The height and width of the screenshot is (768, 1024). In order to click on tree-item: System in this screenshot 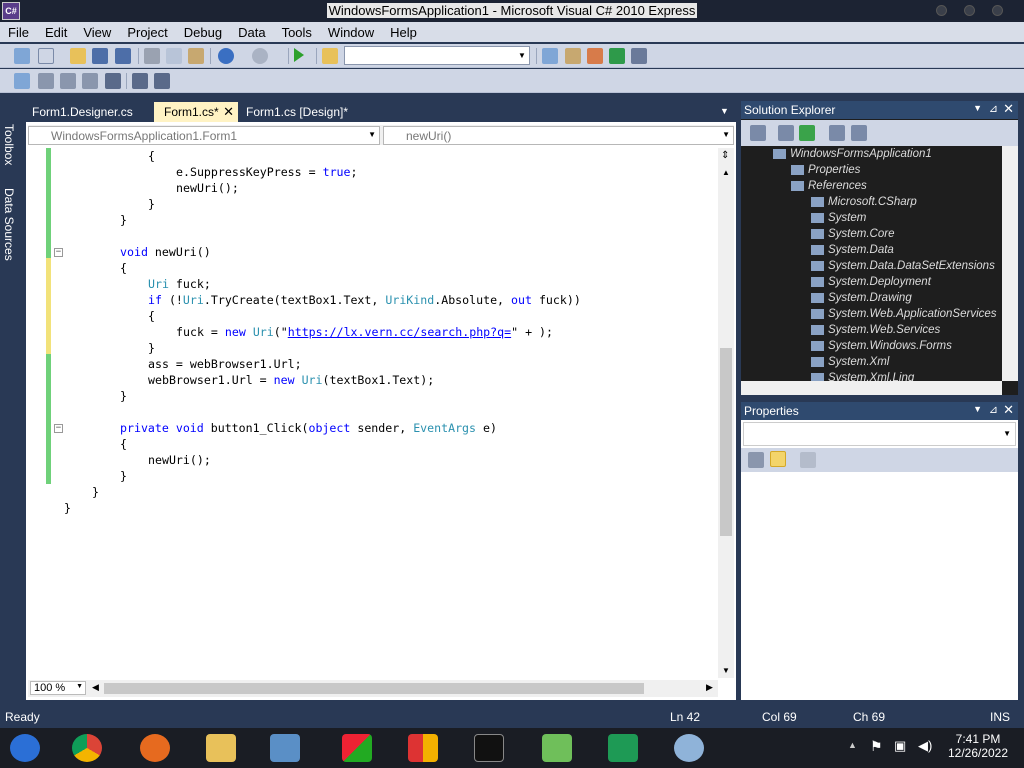, I will do `click(838, 220)`.